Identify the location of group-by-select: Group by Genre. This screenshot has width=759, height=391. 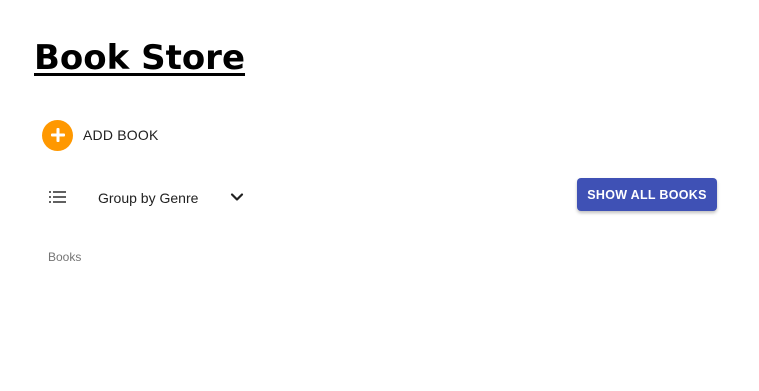
(171, 198).